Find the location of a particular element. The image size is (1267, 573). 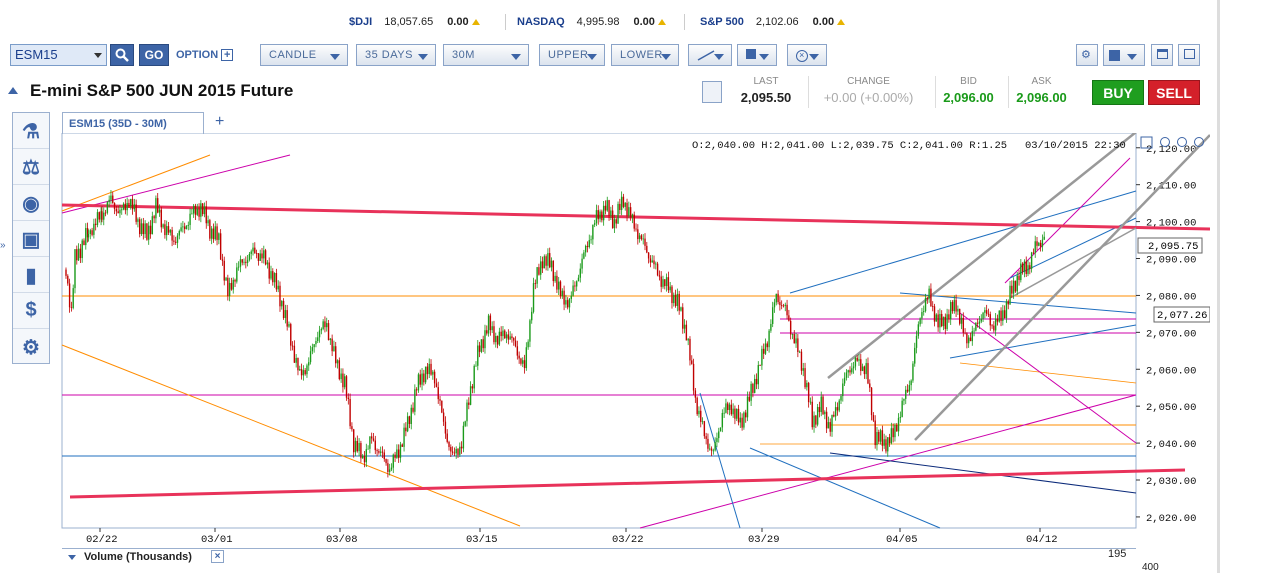

diagonal-line is located at coordinates (963, 242).